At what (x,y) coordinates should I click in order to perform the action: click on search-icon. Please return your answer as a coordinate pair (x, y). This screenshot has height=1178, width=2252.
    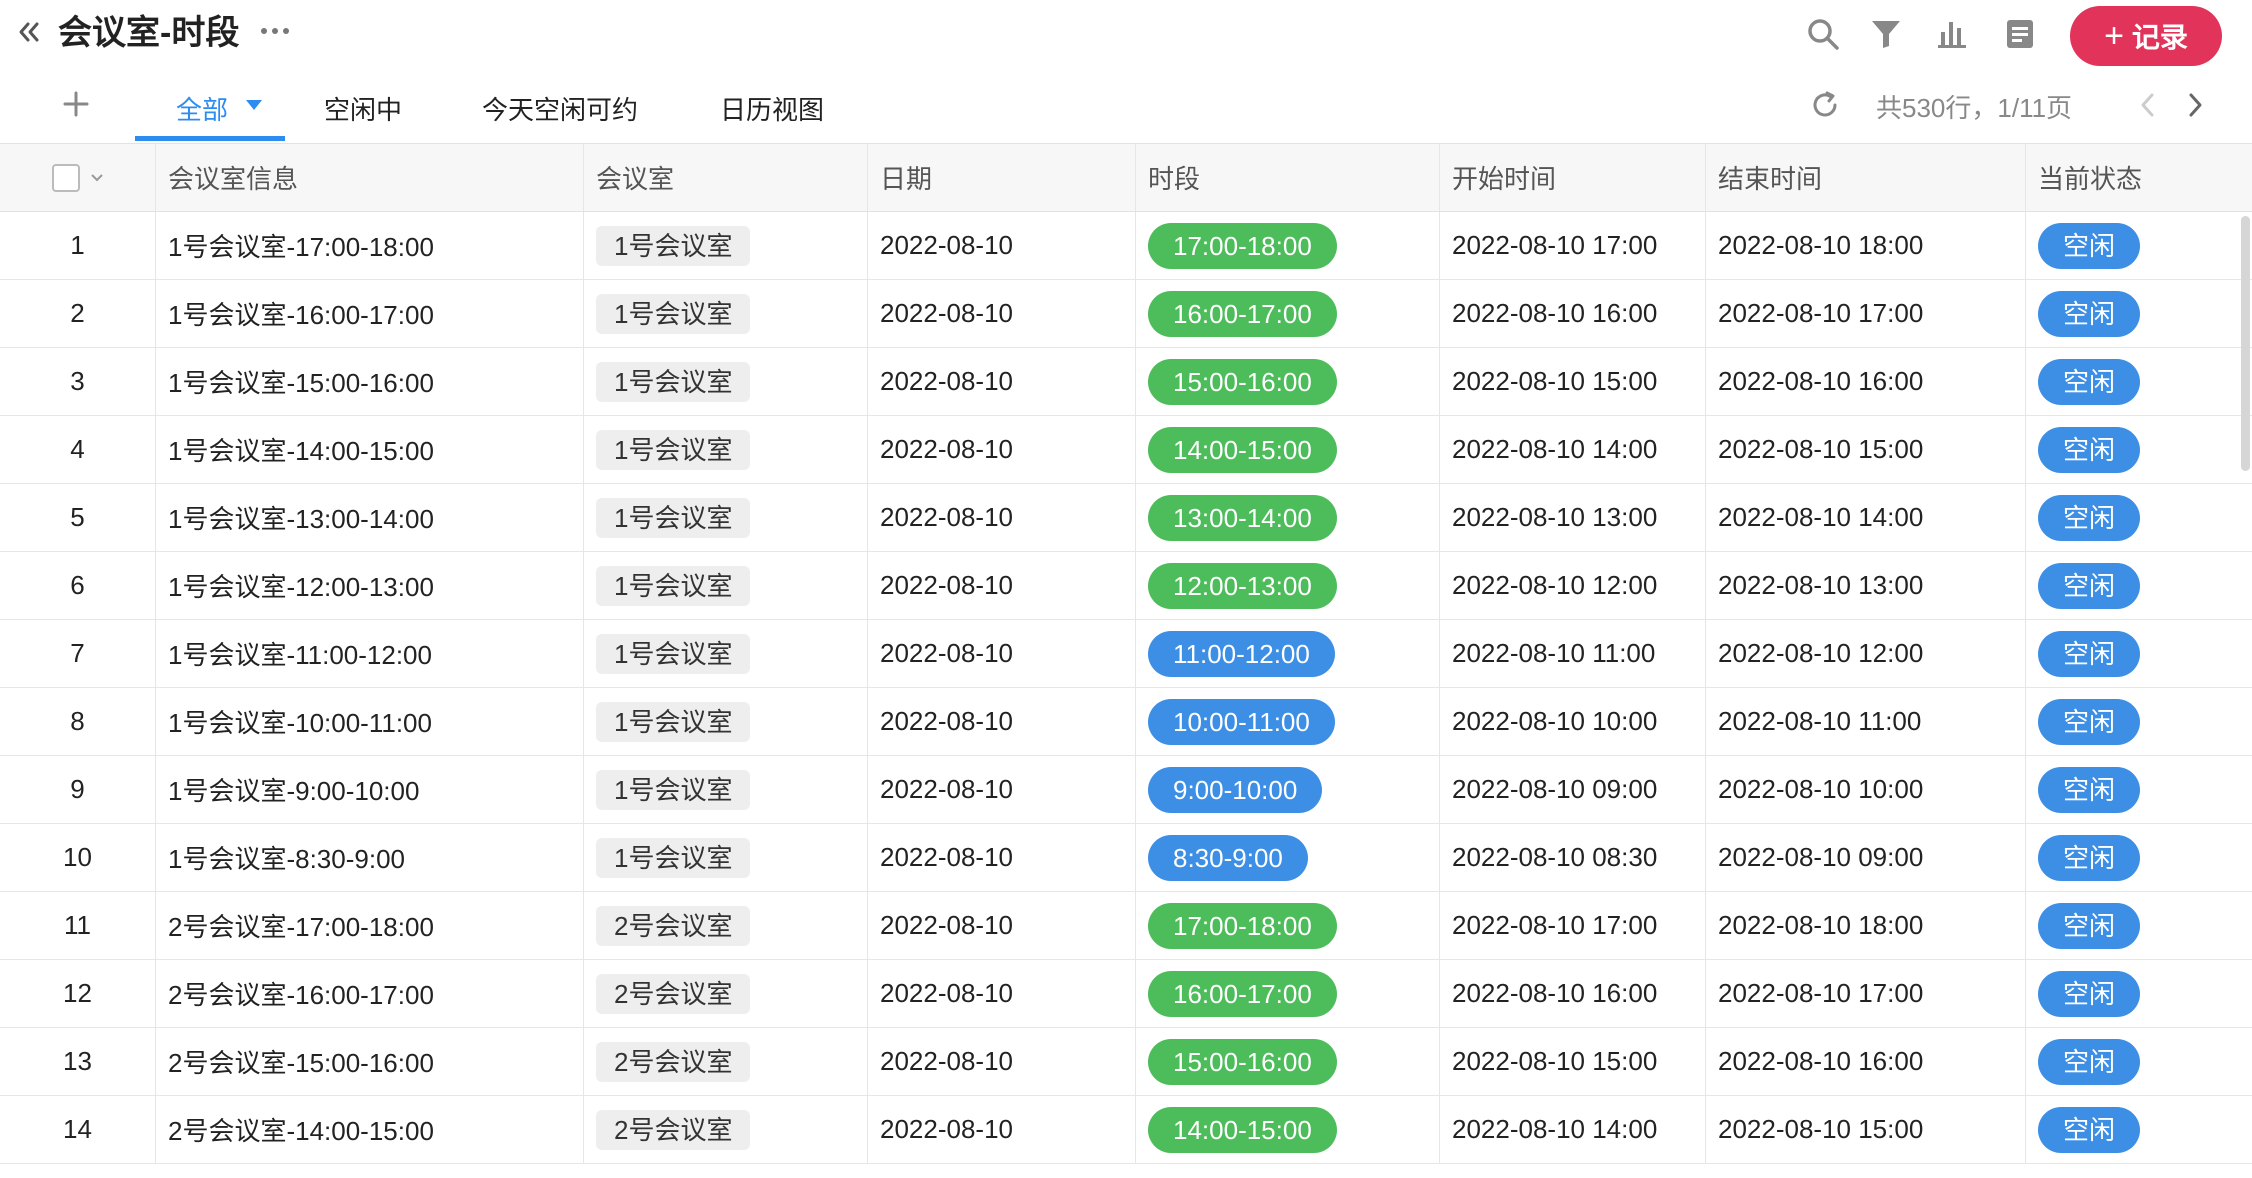
    Looking at the image, I should click on (1823, 34).